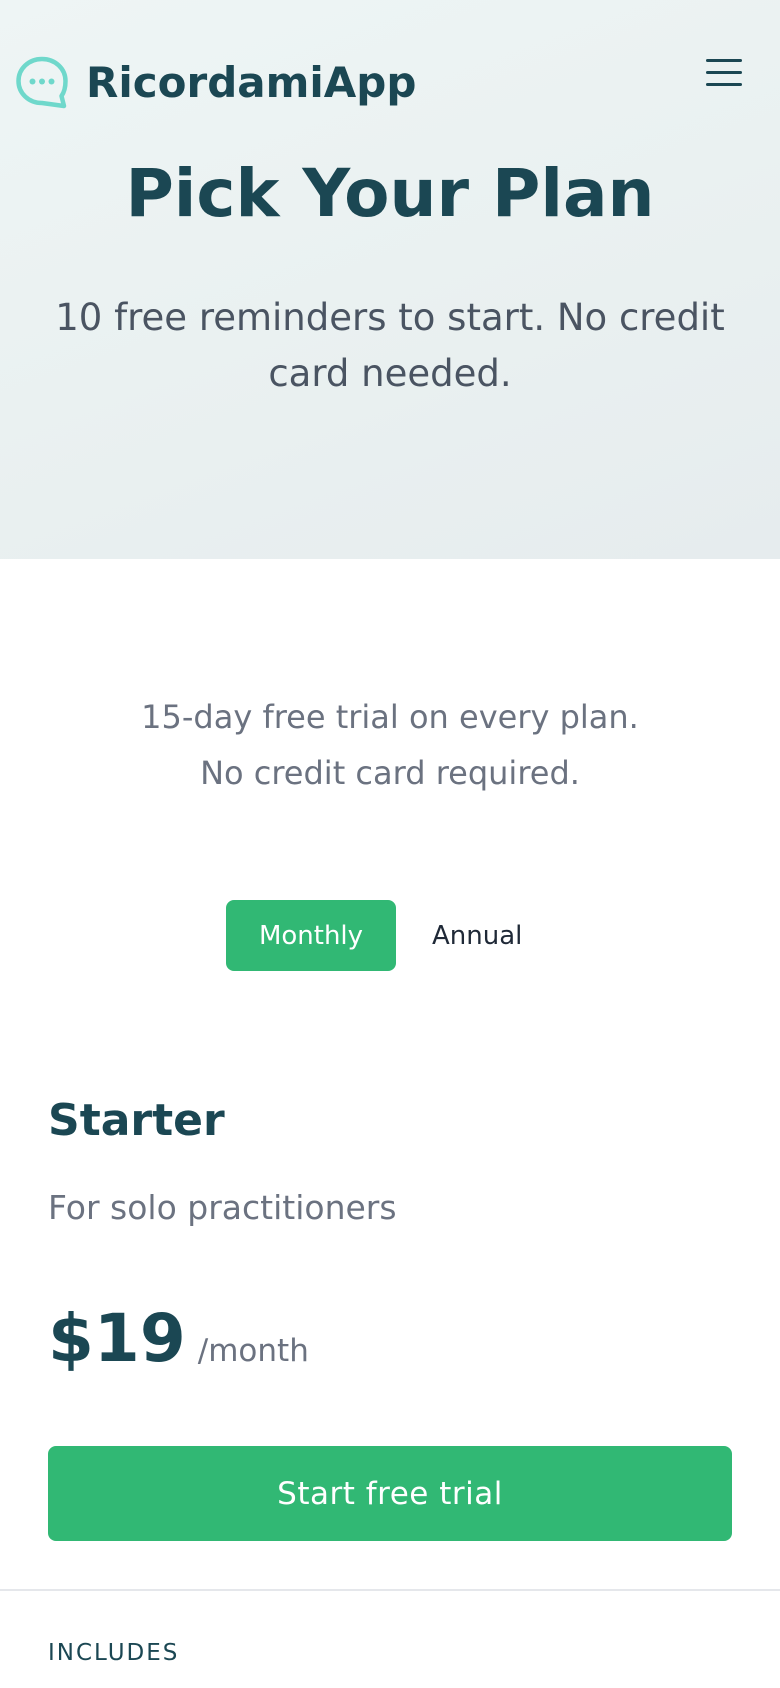 This screenshot has width=780, height=1688. I want to click on price-amount: $19, so click(117, 1338).